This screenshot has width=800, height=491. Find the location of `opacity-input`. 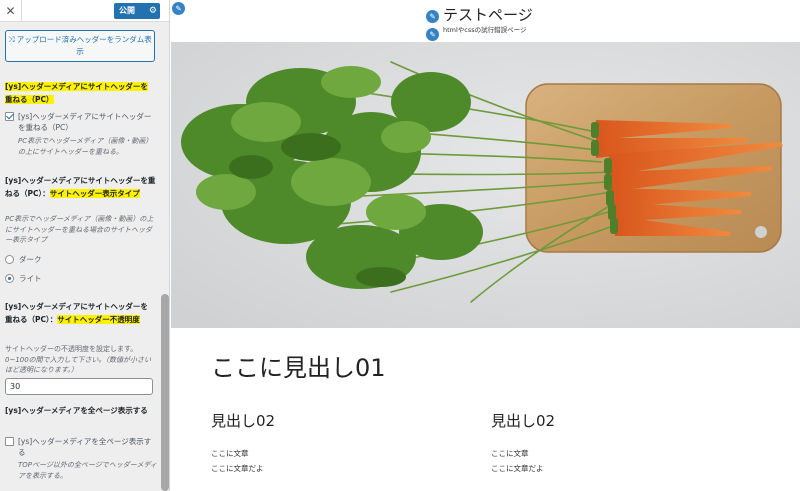

opacity-input is located at coordinates (79, 386).